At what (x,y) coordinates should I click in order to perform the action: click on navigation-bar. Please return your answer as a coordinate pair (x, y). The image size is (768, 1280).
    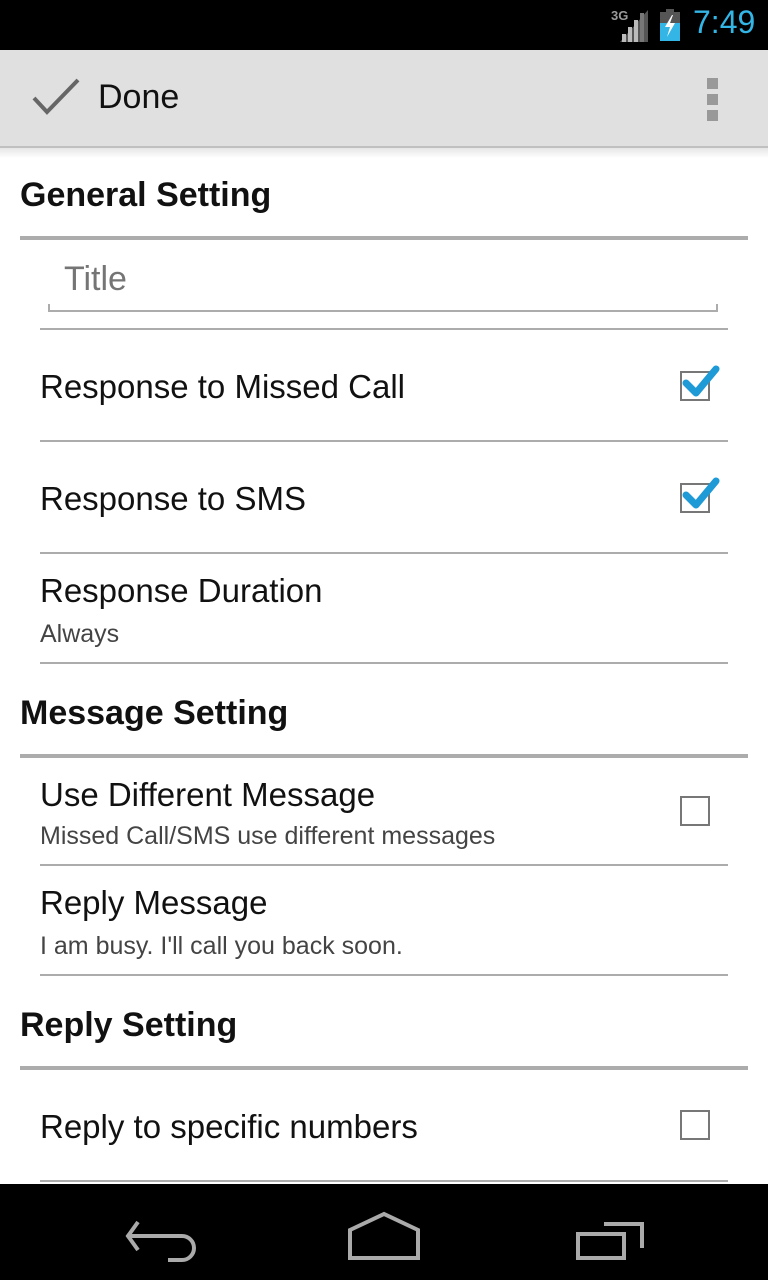
    Looking at the image, I should click on (384, 1232).